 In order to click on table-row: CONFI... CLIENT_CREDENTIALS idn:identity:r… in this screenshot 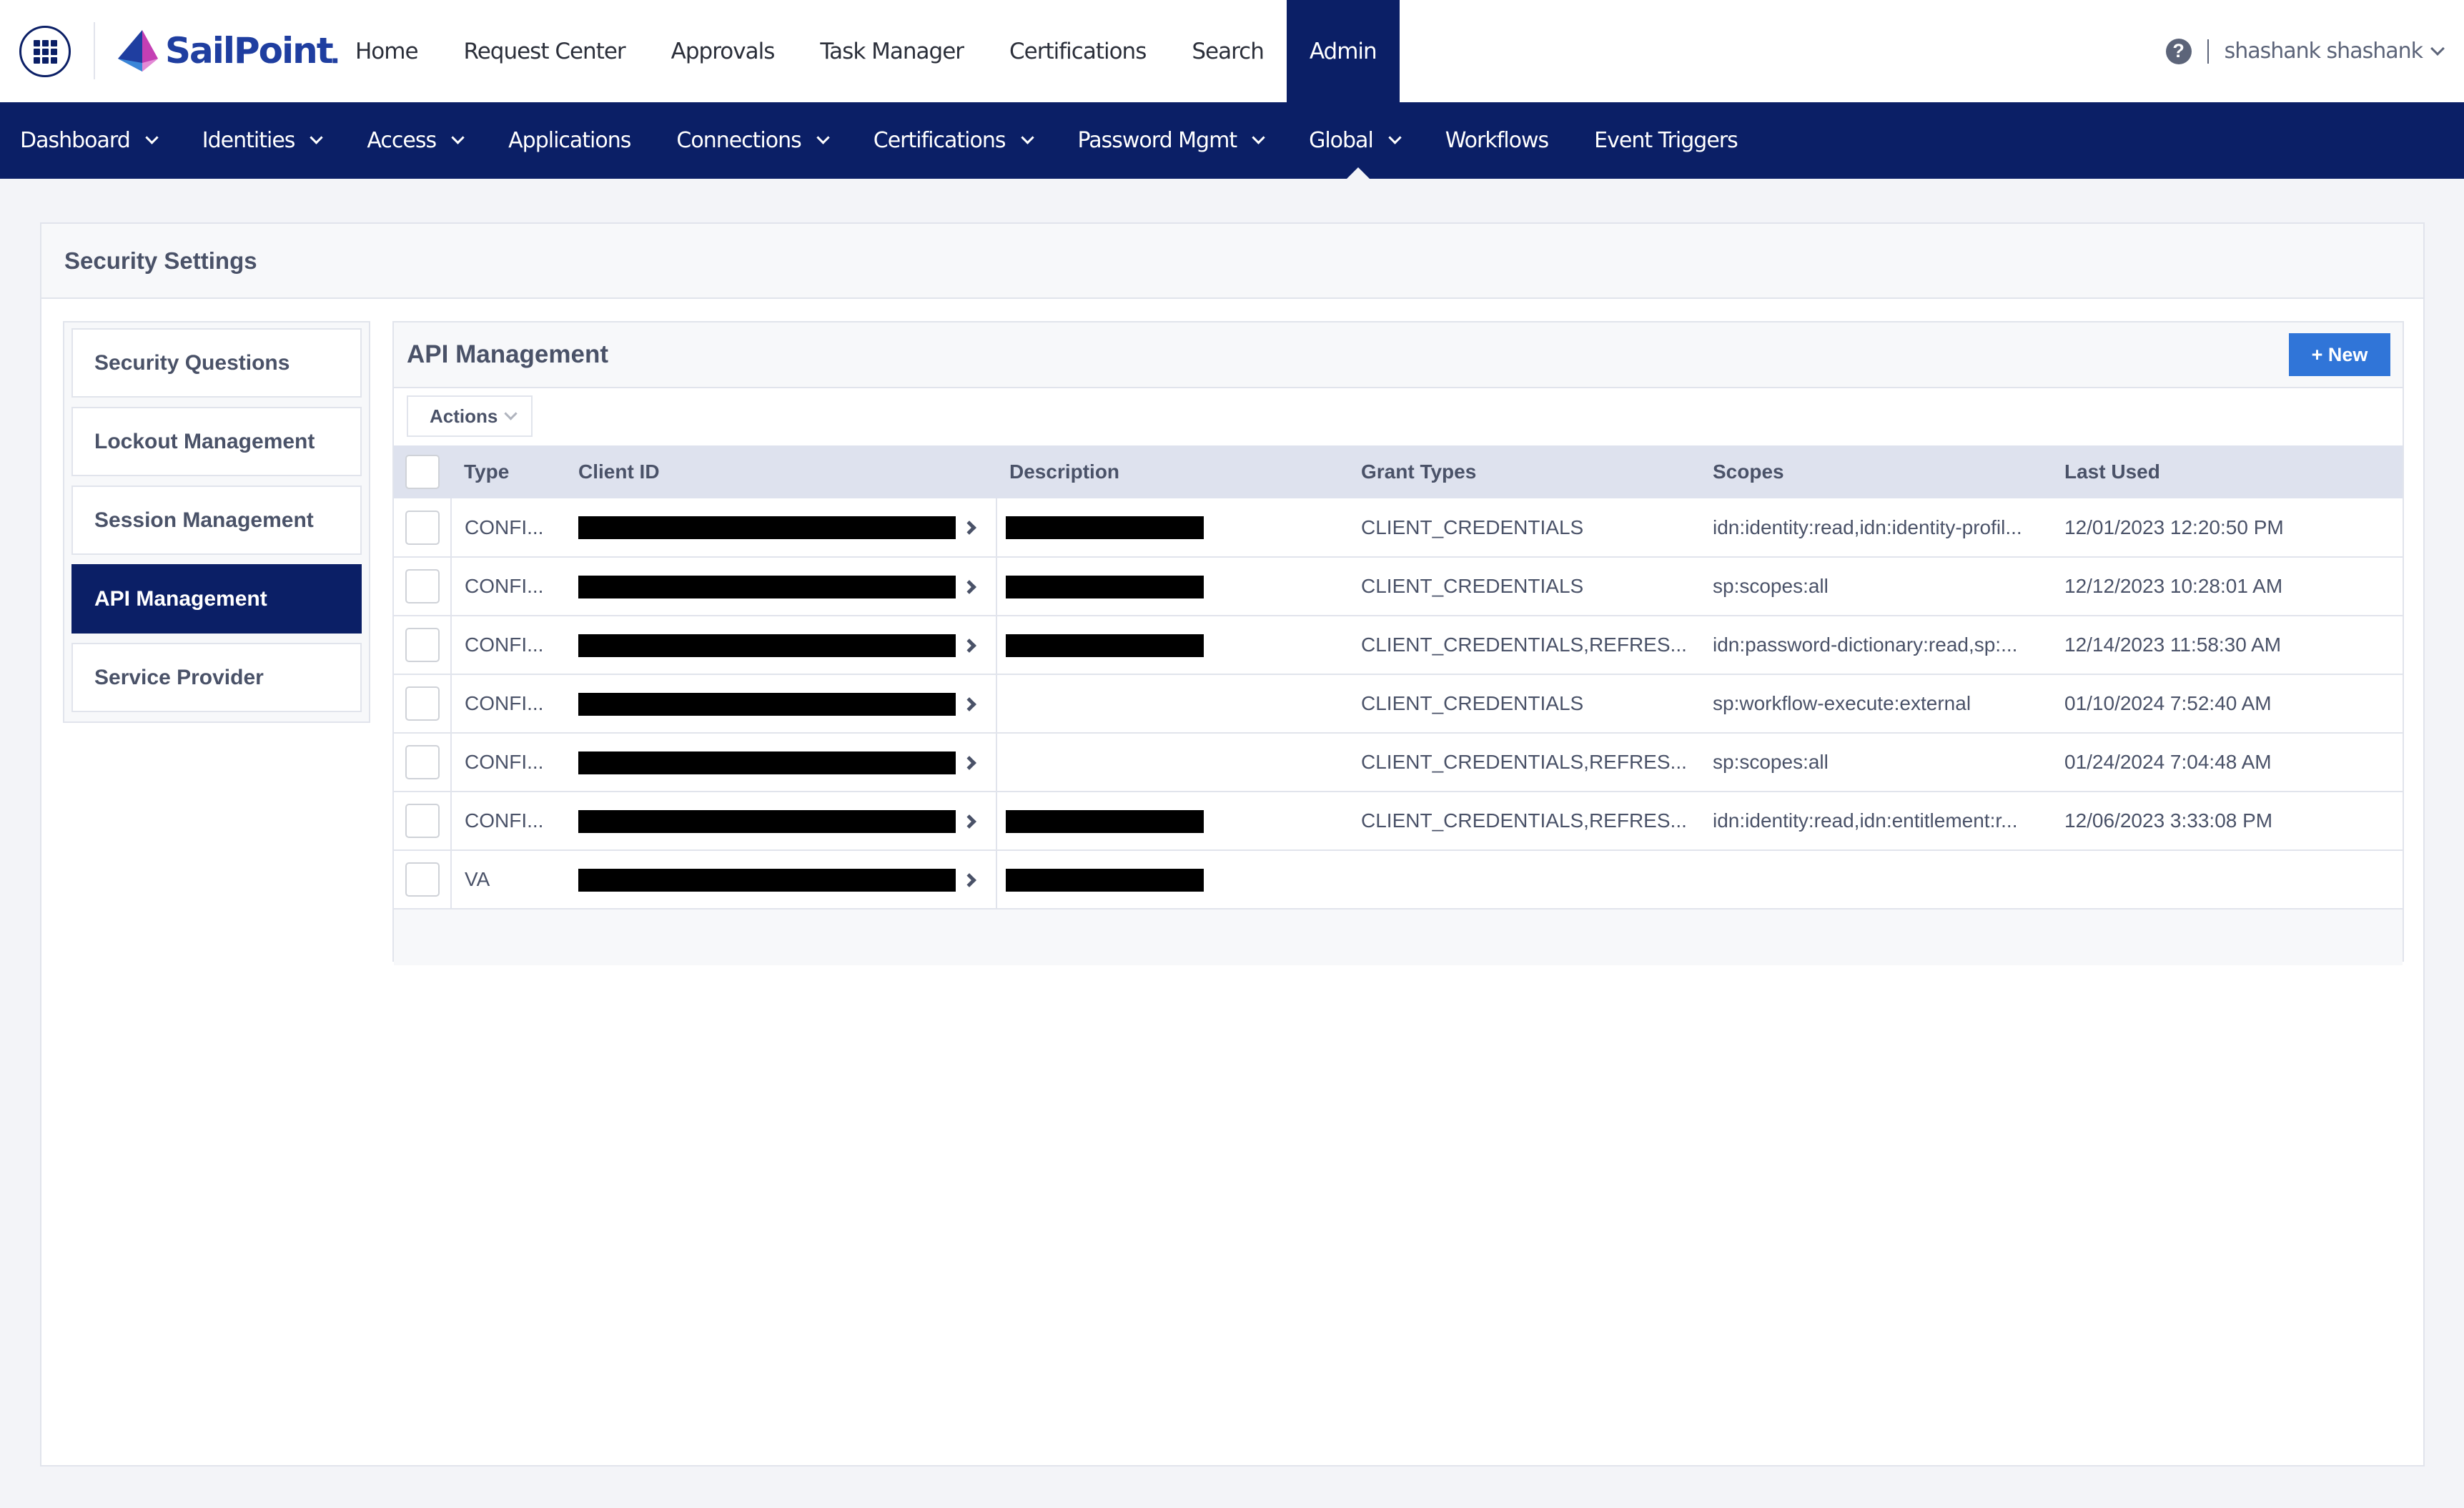, I will do `click(1398, 527)`.